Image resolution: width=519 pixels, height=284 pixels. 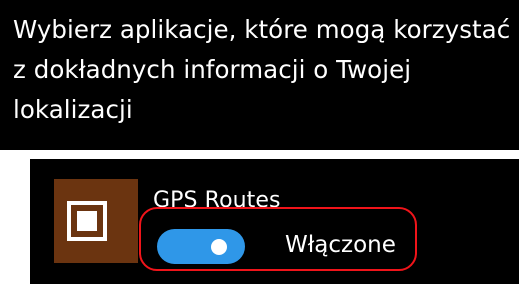 I want to click on location-toggle-row: Włączone, so click(x=288, y=245).